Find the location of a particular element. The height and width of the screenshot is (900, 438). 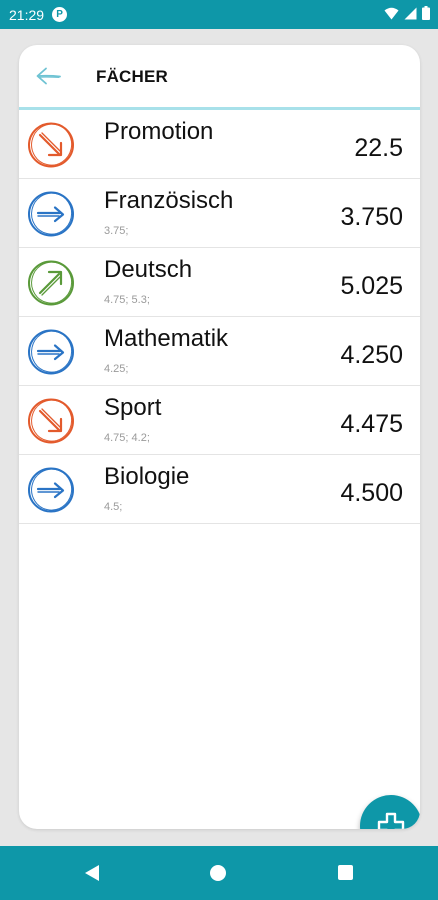

system-nav-bar is located at coordinates (219, 873).